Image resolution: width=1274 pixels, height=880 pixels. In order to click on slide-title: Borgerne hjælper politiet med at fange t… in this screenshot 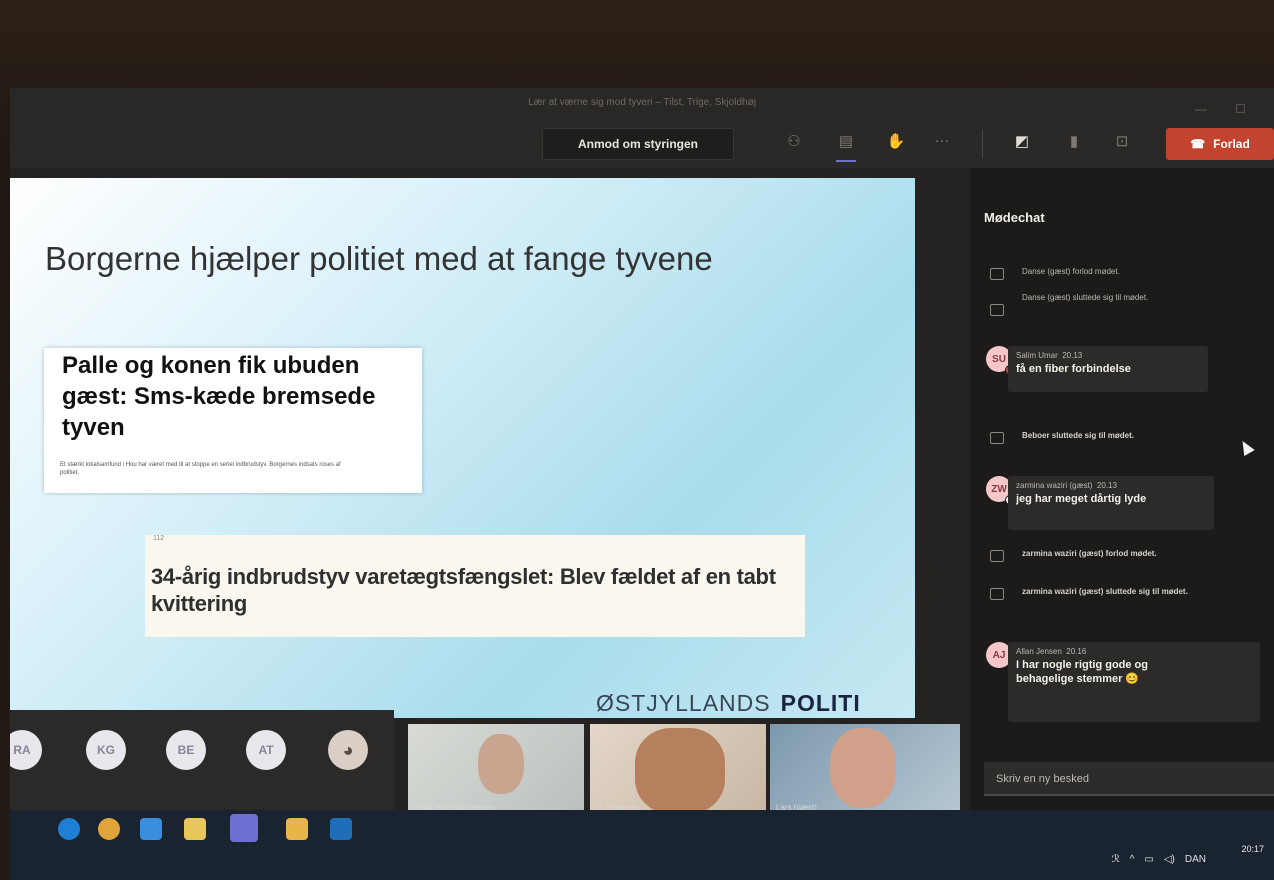, I will do `click(379, 258)`.